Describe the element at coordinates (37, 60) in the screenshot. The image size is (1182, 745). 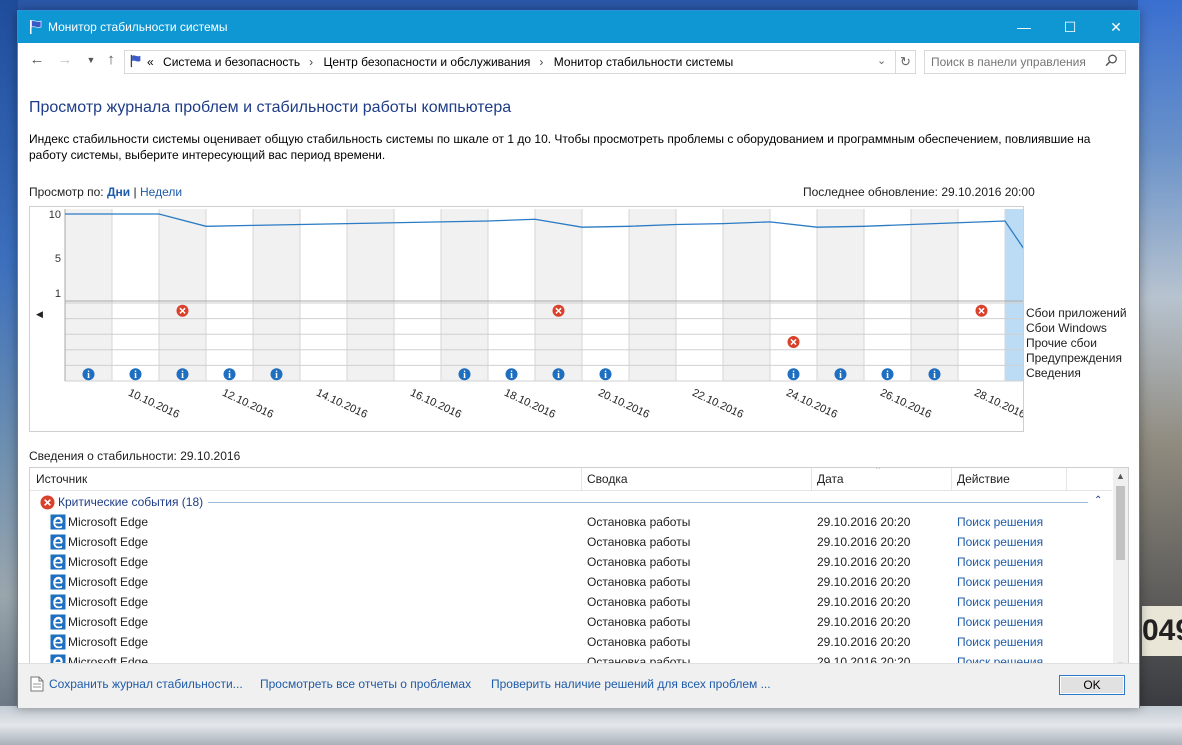
I see `back-arrow-icon: ←` at that location.